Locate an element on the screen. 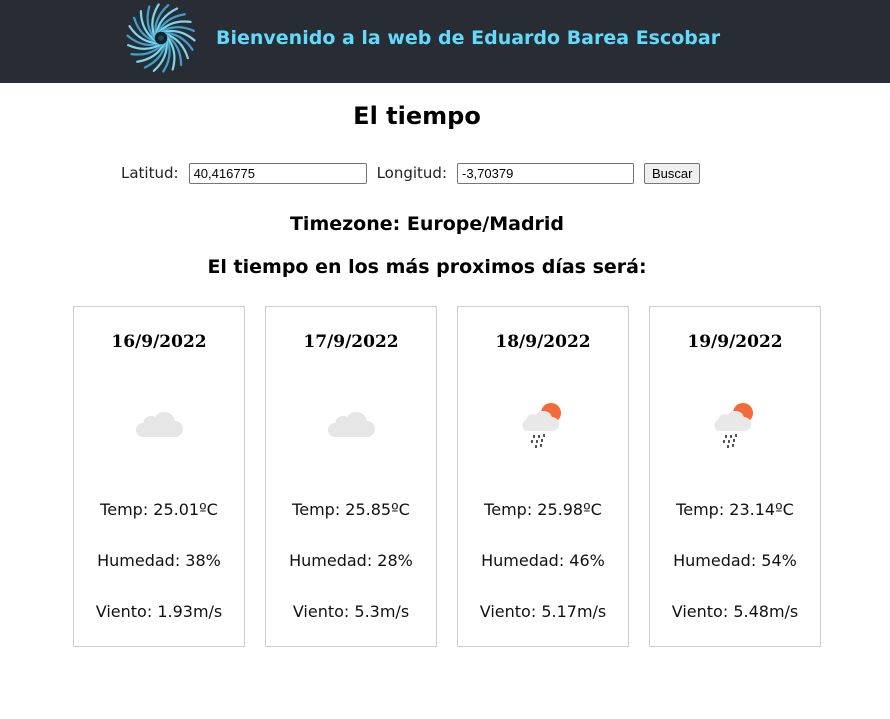 The height and width of the screenshot is (719, 890). search-button: Buscar is located at coordinates (672, 173).